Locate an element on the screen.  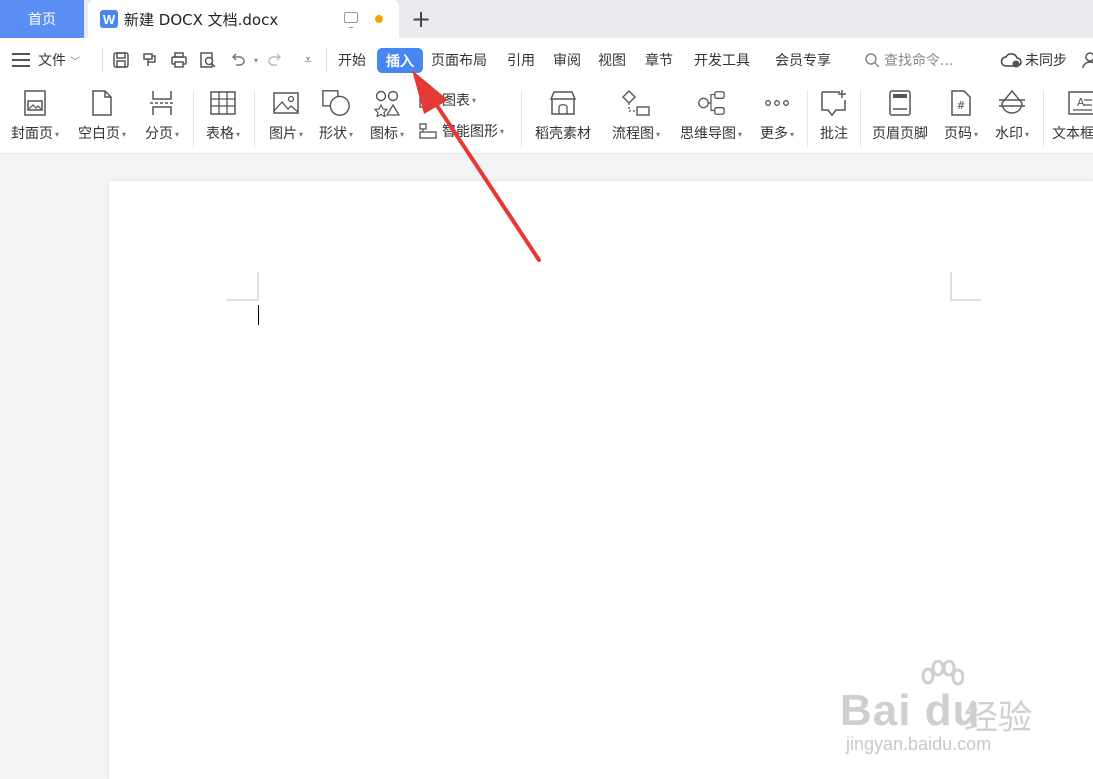
title-bar: 首页 W 新建 DOCX 文档.docx + is located at coordinates (546, 19).